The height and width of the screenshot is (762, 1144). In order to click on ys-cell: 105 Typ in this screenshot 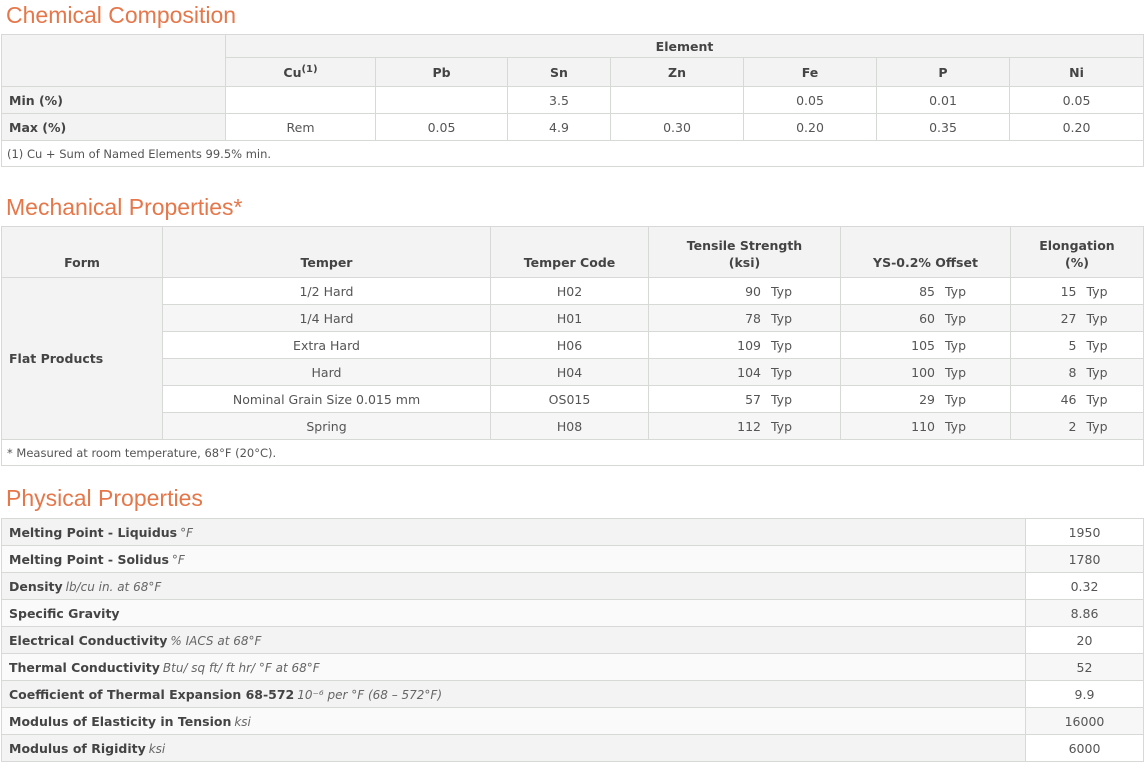, I will do `click(925, 345)`.